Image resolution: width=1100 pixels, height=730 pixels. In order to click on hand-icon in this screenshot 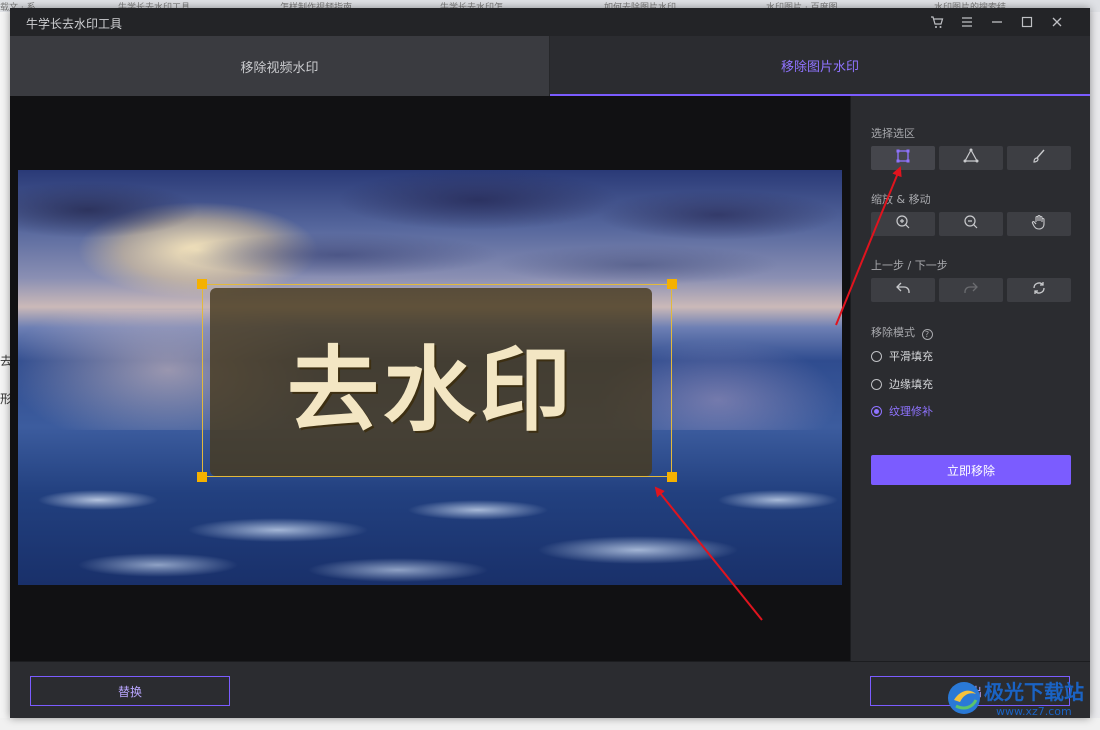, I will do `click(1039, 224)`.